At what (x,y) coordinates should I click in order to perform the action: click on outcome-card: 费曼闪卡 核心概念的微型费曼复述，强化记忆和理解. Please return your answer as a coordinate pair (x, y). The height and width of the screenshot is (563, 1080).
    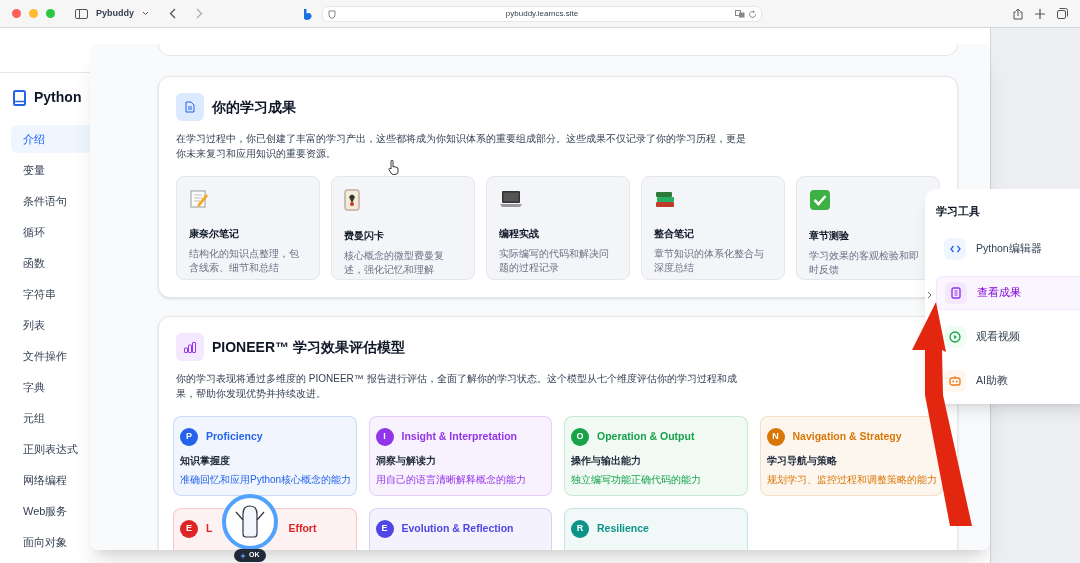
    Looking at the image, I should click on (403, 228).